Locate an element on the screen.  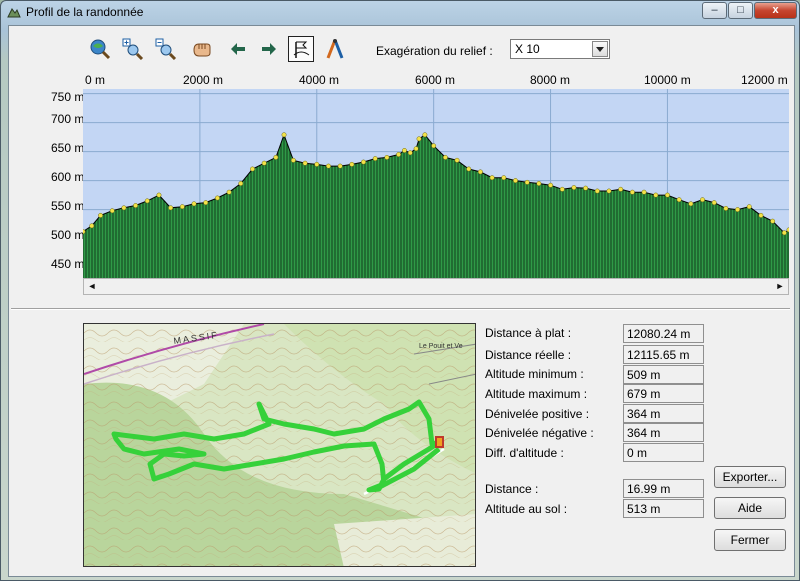
flag-route-icon is located at coordinates (301, 49).